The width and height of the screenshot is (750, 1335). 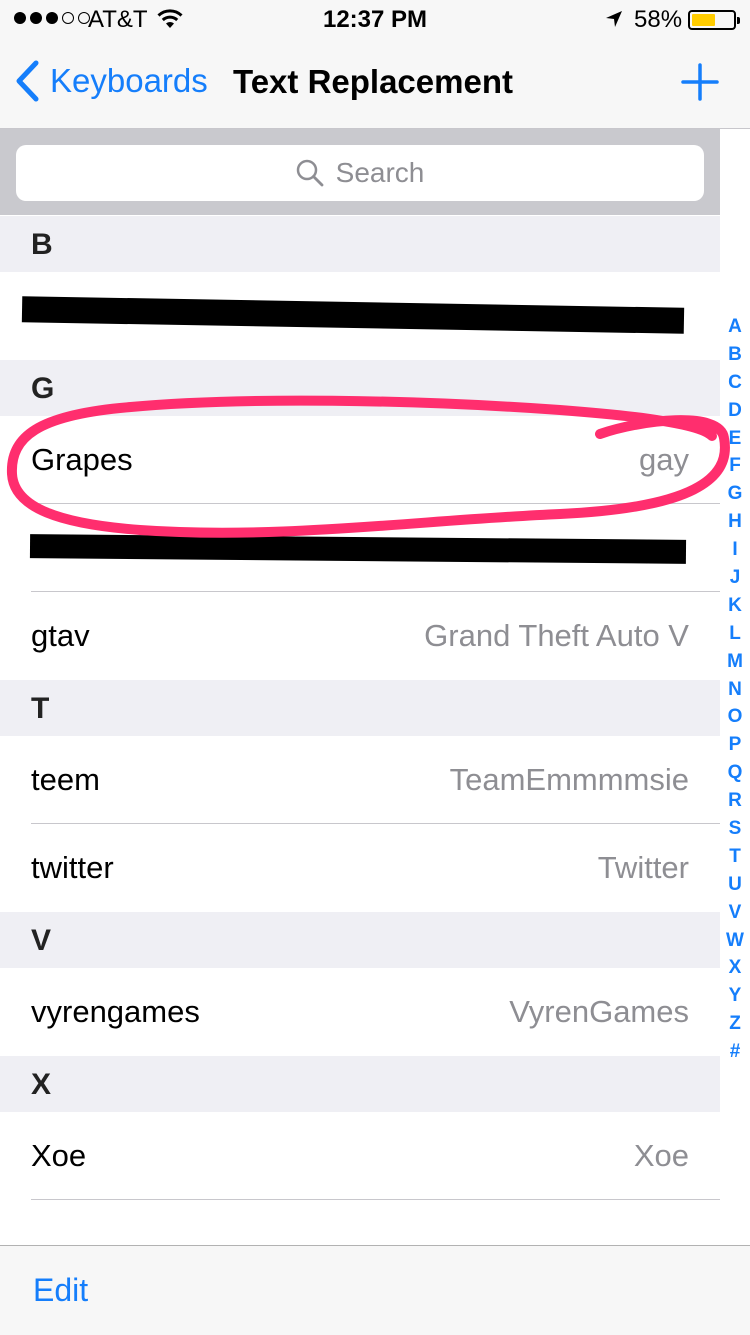 What do you see at coordinates (60, 1290) in the screenshot?
I see `edit-button: Edit` at bounding box center [60, 1290].